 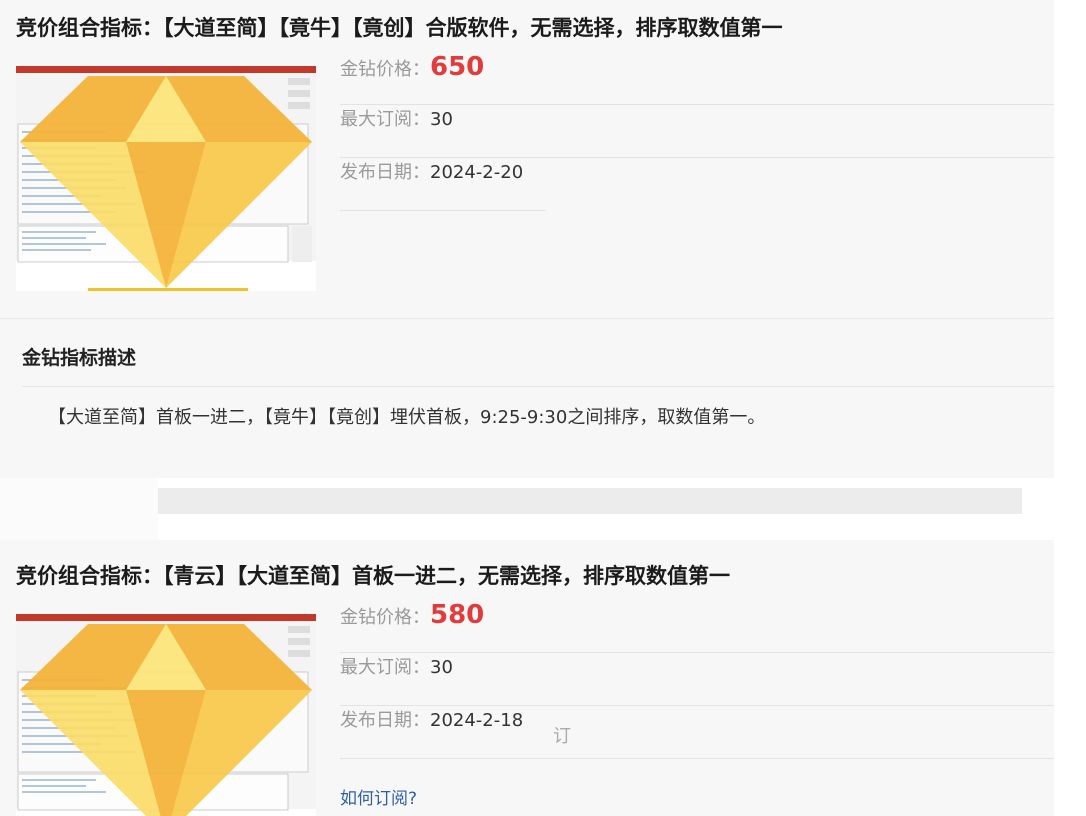 I want to click on price-value: 580, so click(x=457, y=615).